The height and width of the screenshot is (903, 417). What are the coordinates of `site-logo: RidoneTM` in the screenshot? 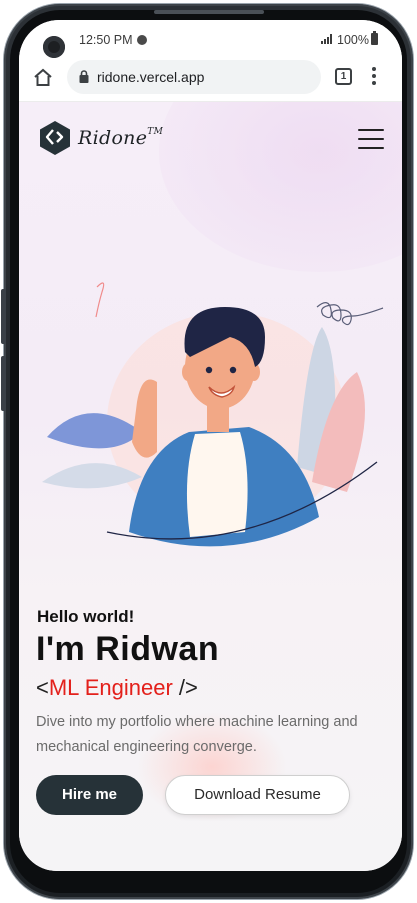 It's located at (100, 138).